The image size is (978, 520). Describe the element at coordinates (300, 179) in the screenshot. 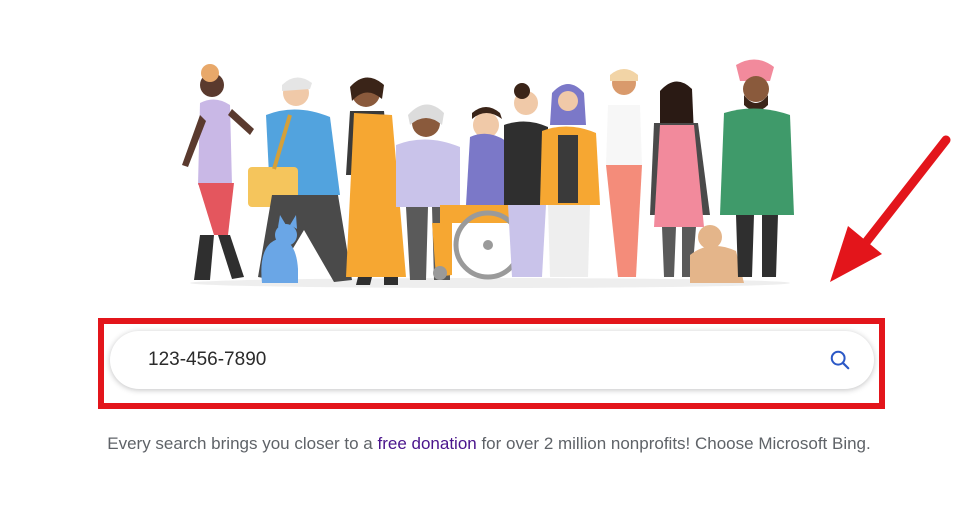

I see `person-man-blue-shirt` at that location.